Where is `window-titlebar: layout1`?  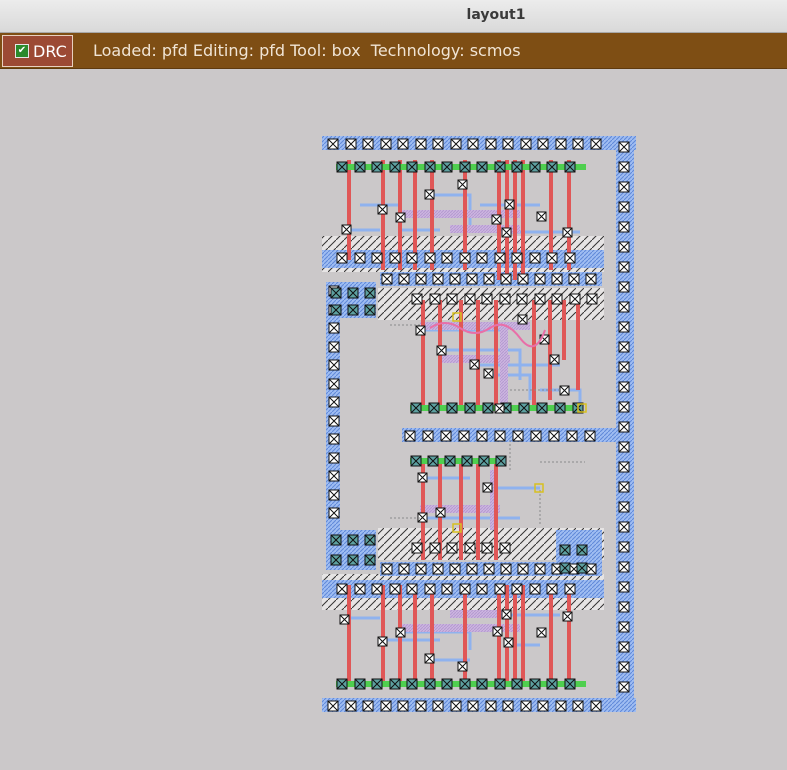
window-titlebar: layout1 is located at coordinates (393, 16).